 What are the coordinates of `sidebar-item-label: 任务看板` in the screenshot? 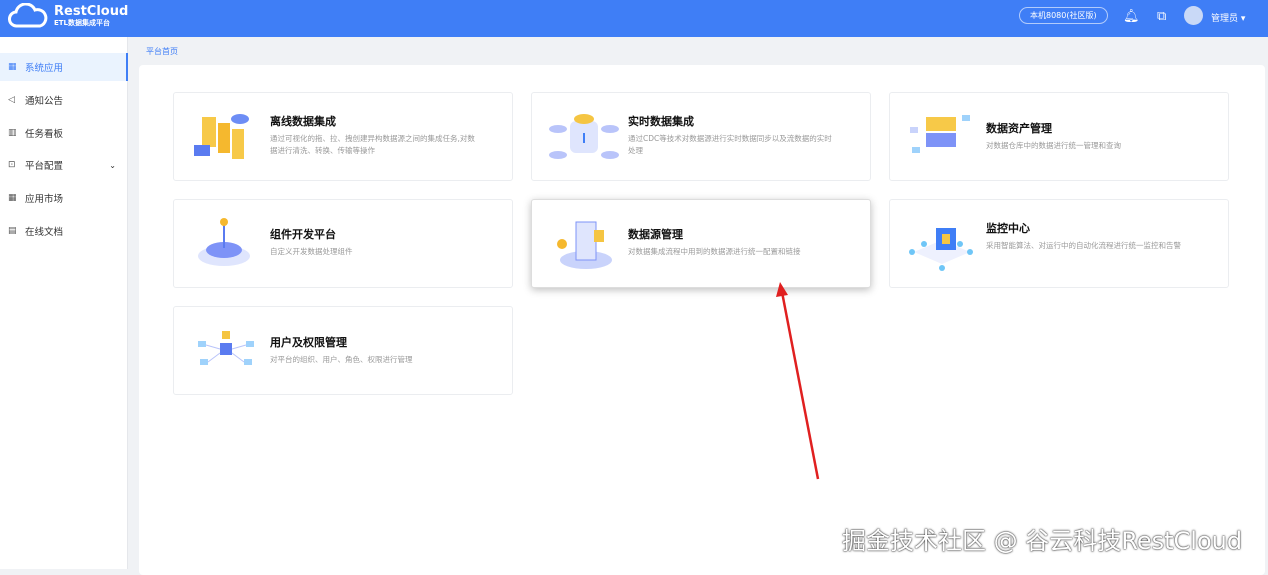 It's located at (44, 134).